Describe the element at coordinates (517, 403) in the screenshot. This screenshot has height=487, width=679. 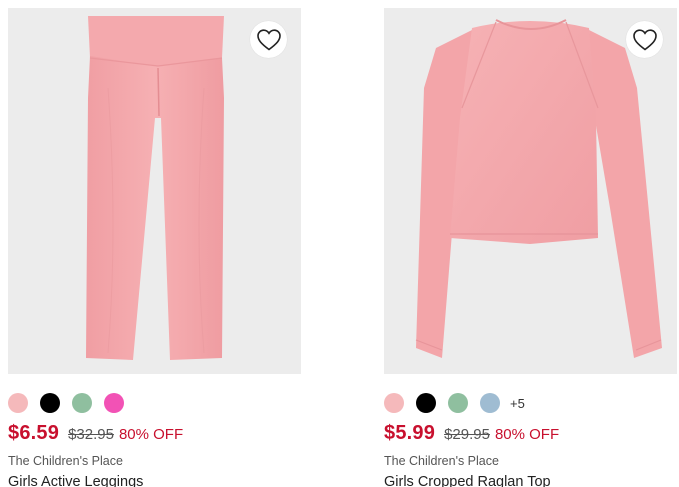
I see `more-colors-link: +5` at that location.